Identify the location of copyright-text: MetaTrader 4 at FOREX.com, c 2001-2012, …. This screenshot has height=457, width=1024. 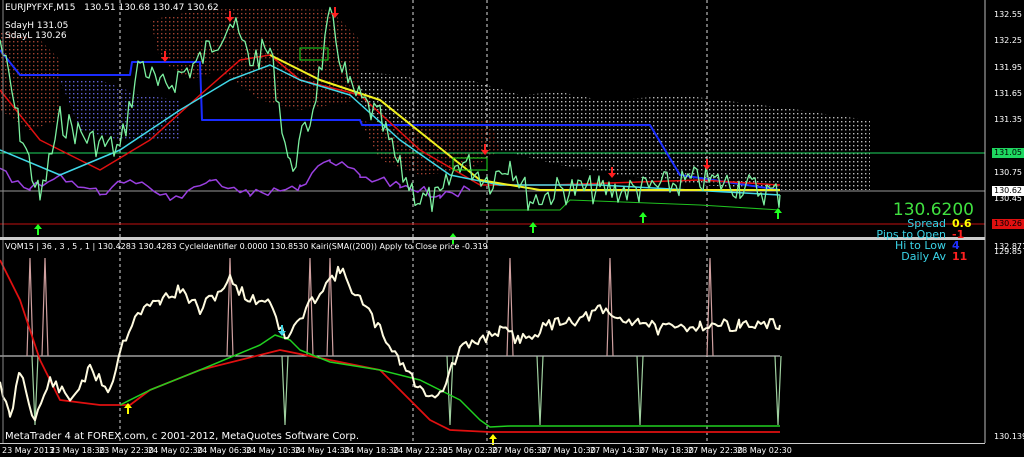
(182, 436).